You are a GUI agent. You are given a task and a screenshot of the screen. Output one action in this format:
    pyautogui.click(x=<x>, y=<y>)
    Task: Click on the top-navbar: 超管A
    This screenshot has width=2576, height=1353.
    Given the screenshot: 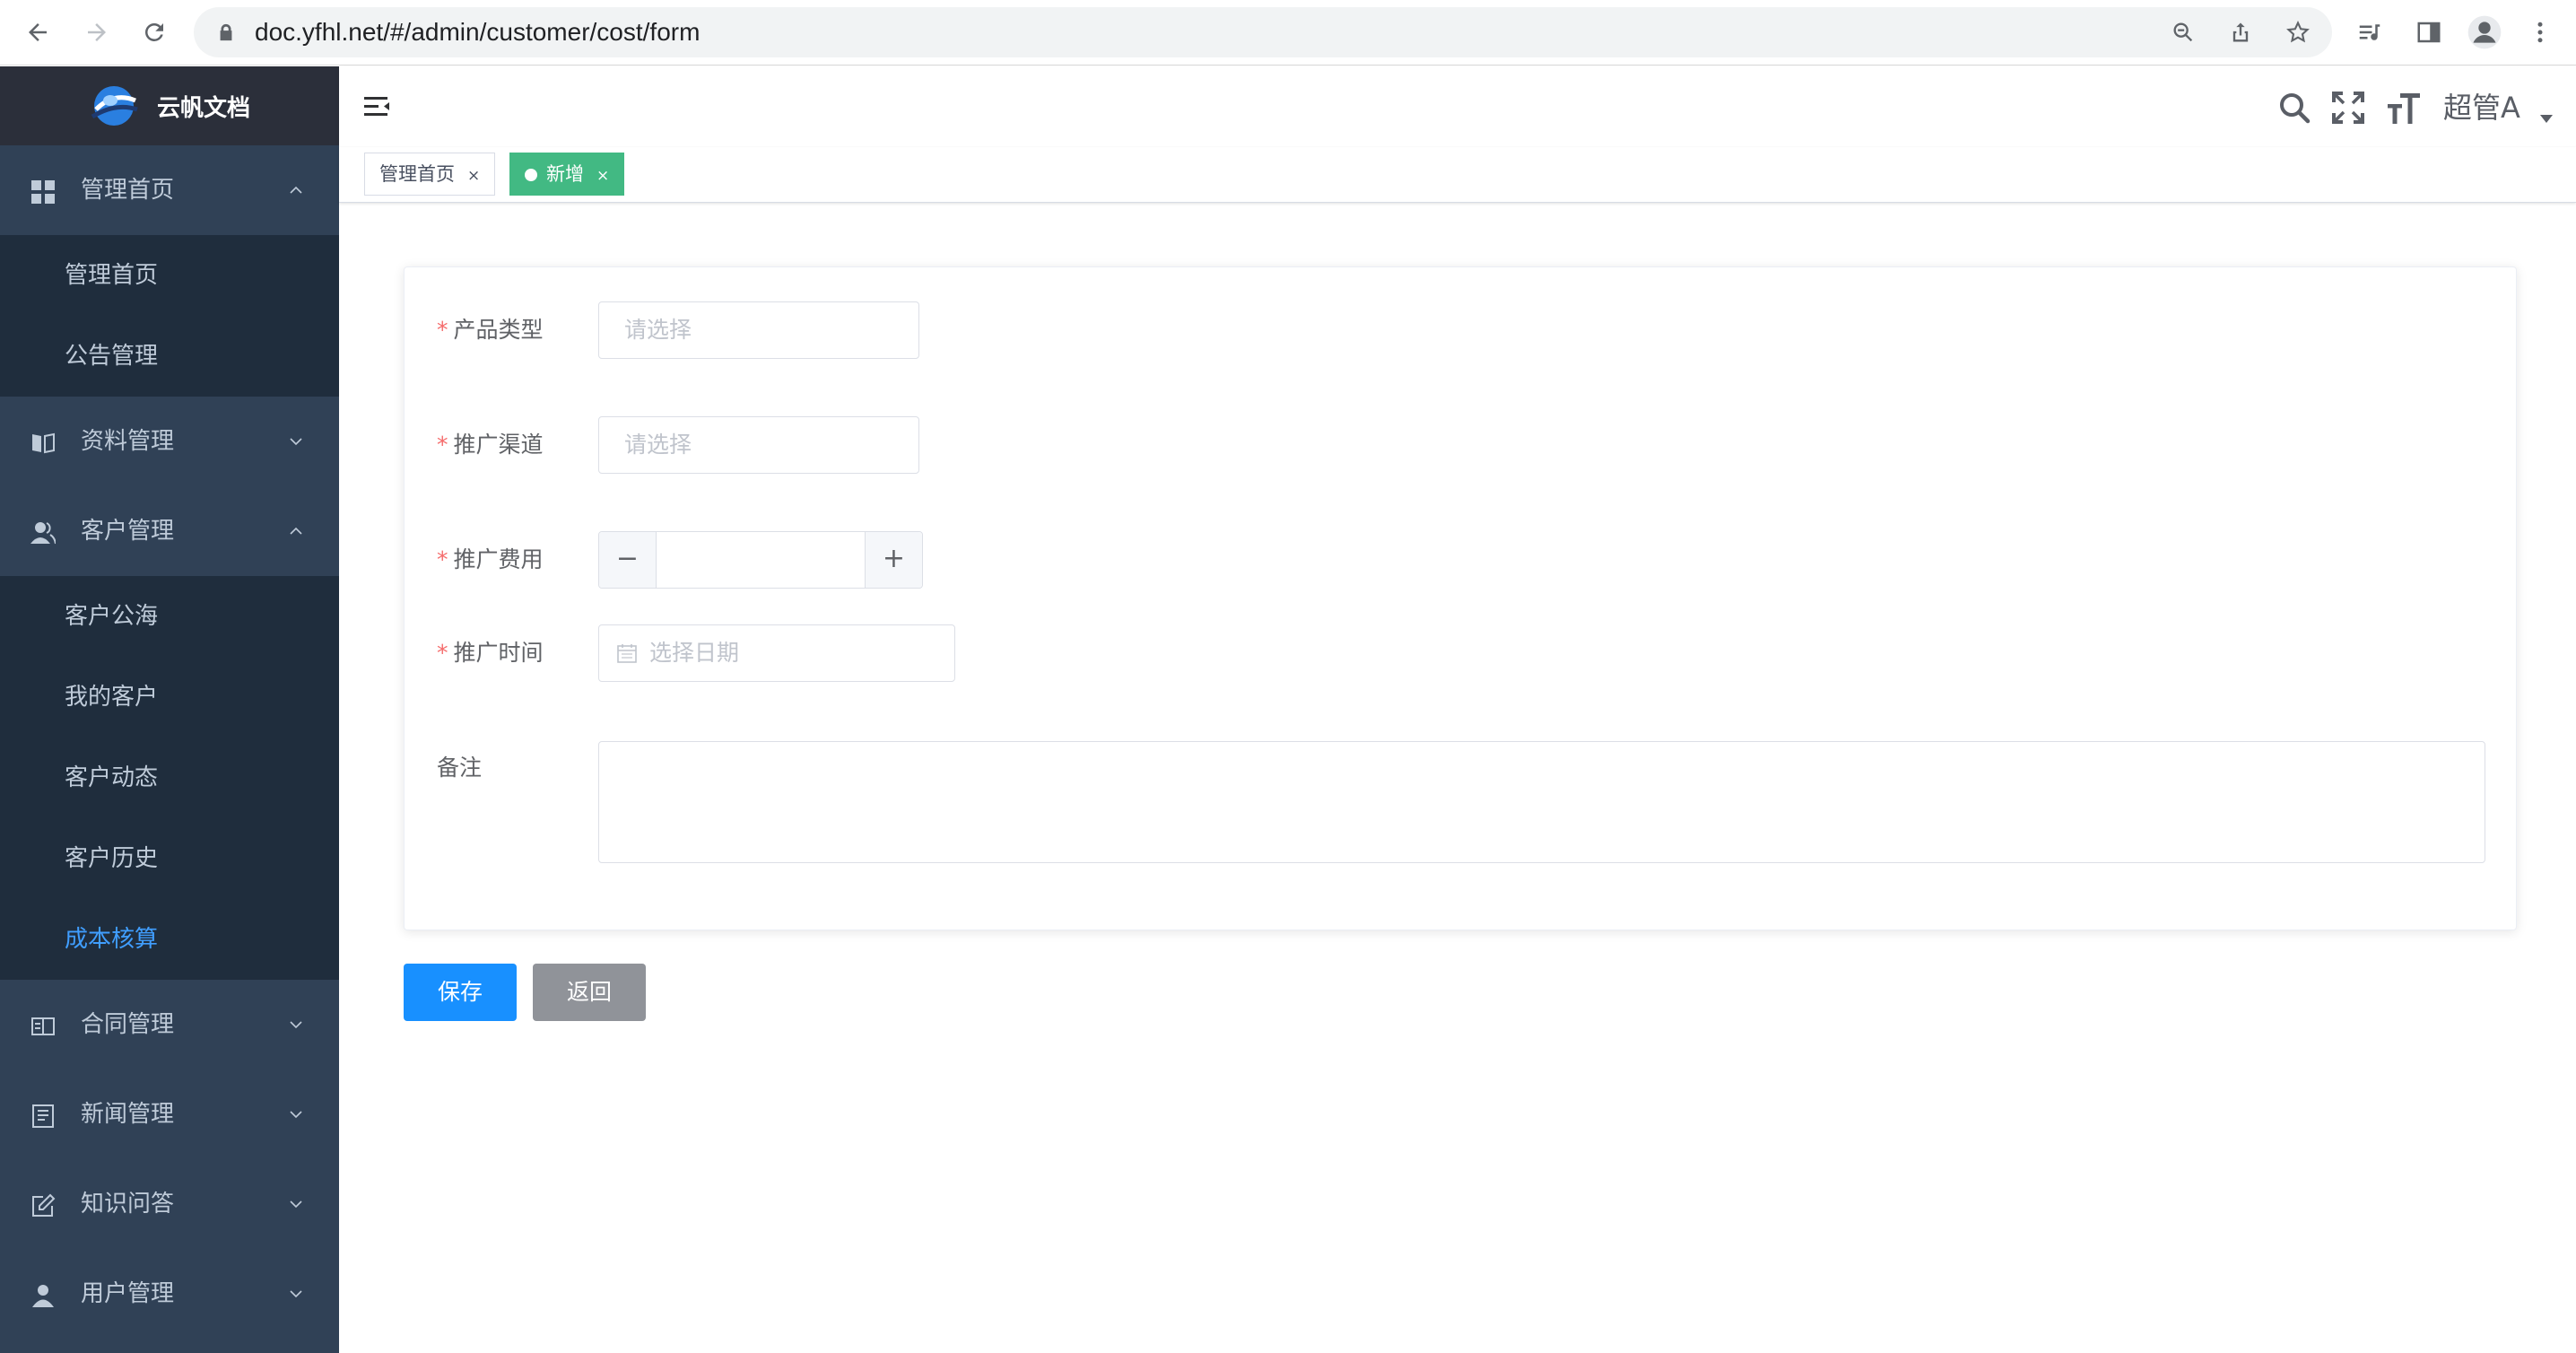 What is the action you would take?
    pyautogui.click(x=1457, y=106)
    